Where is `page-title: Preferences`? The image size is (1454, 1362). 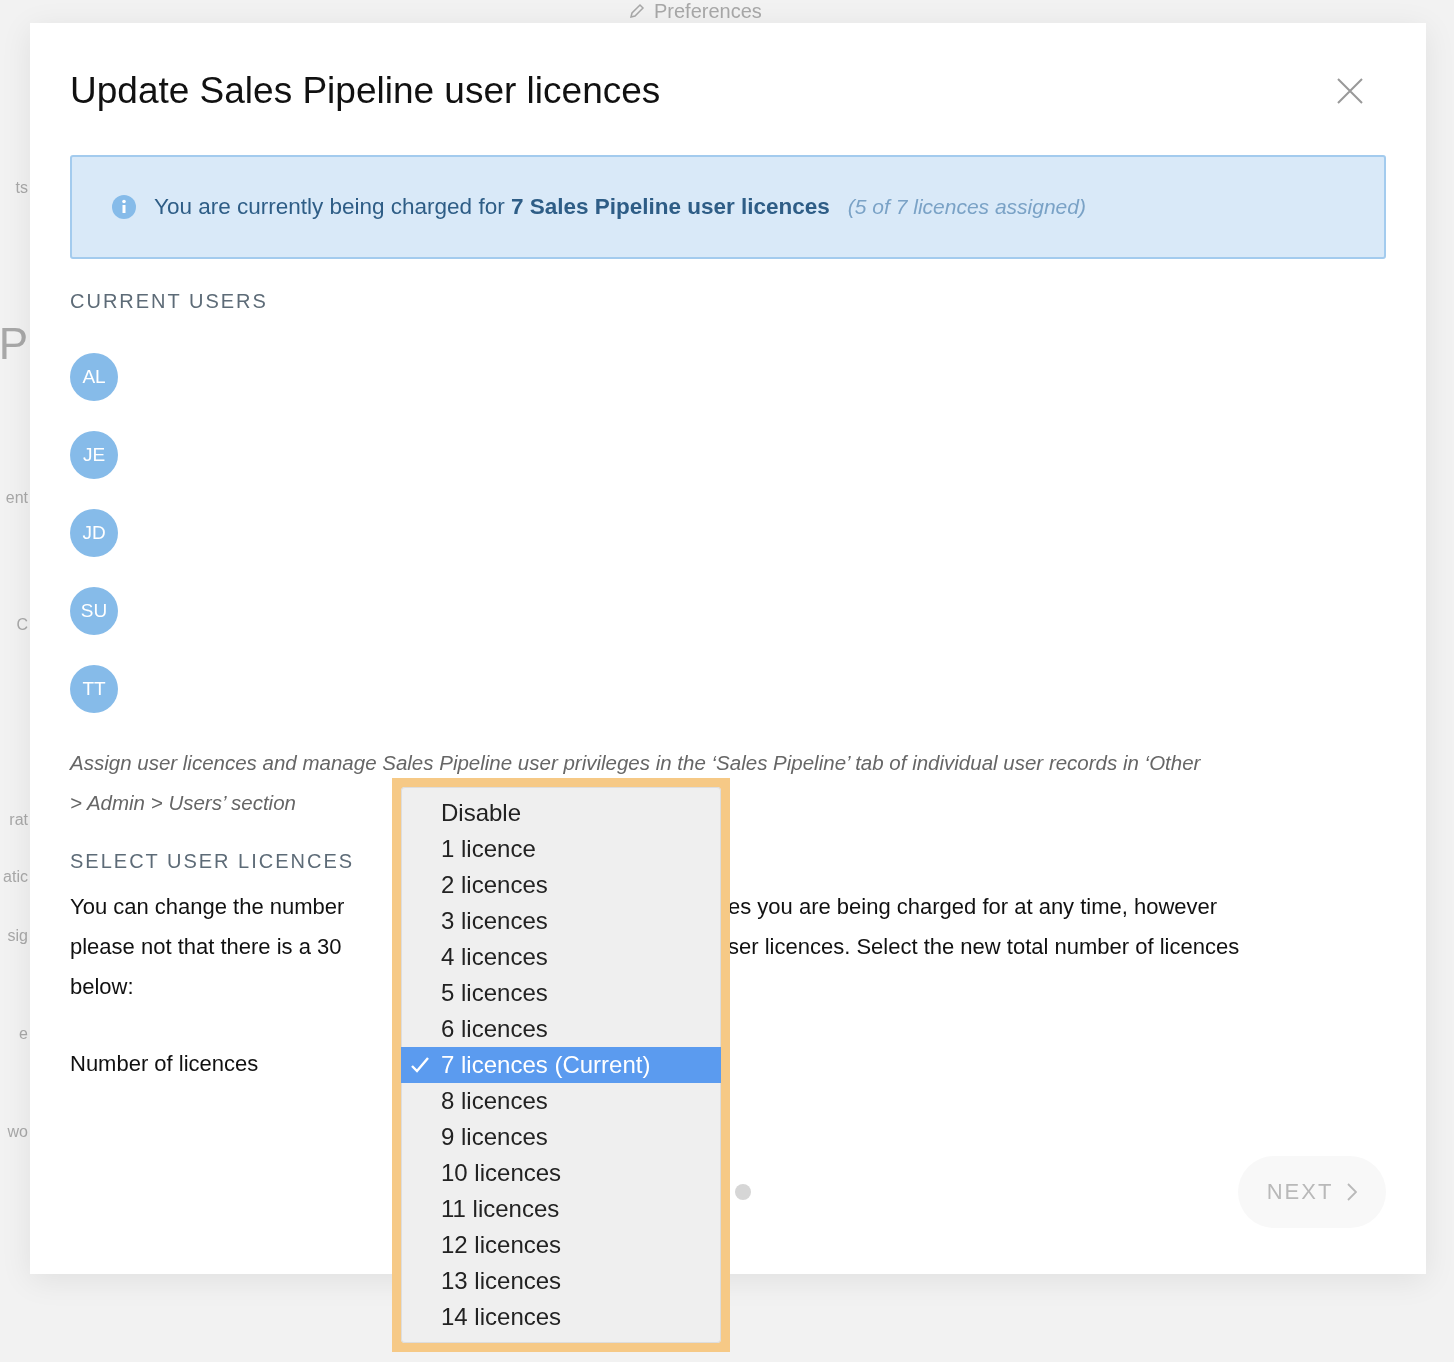 page-title: Preferences is located at coordinates (708, 11).